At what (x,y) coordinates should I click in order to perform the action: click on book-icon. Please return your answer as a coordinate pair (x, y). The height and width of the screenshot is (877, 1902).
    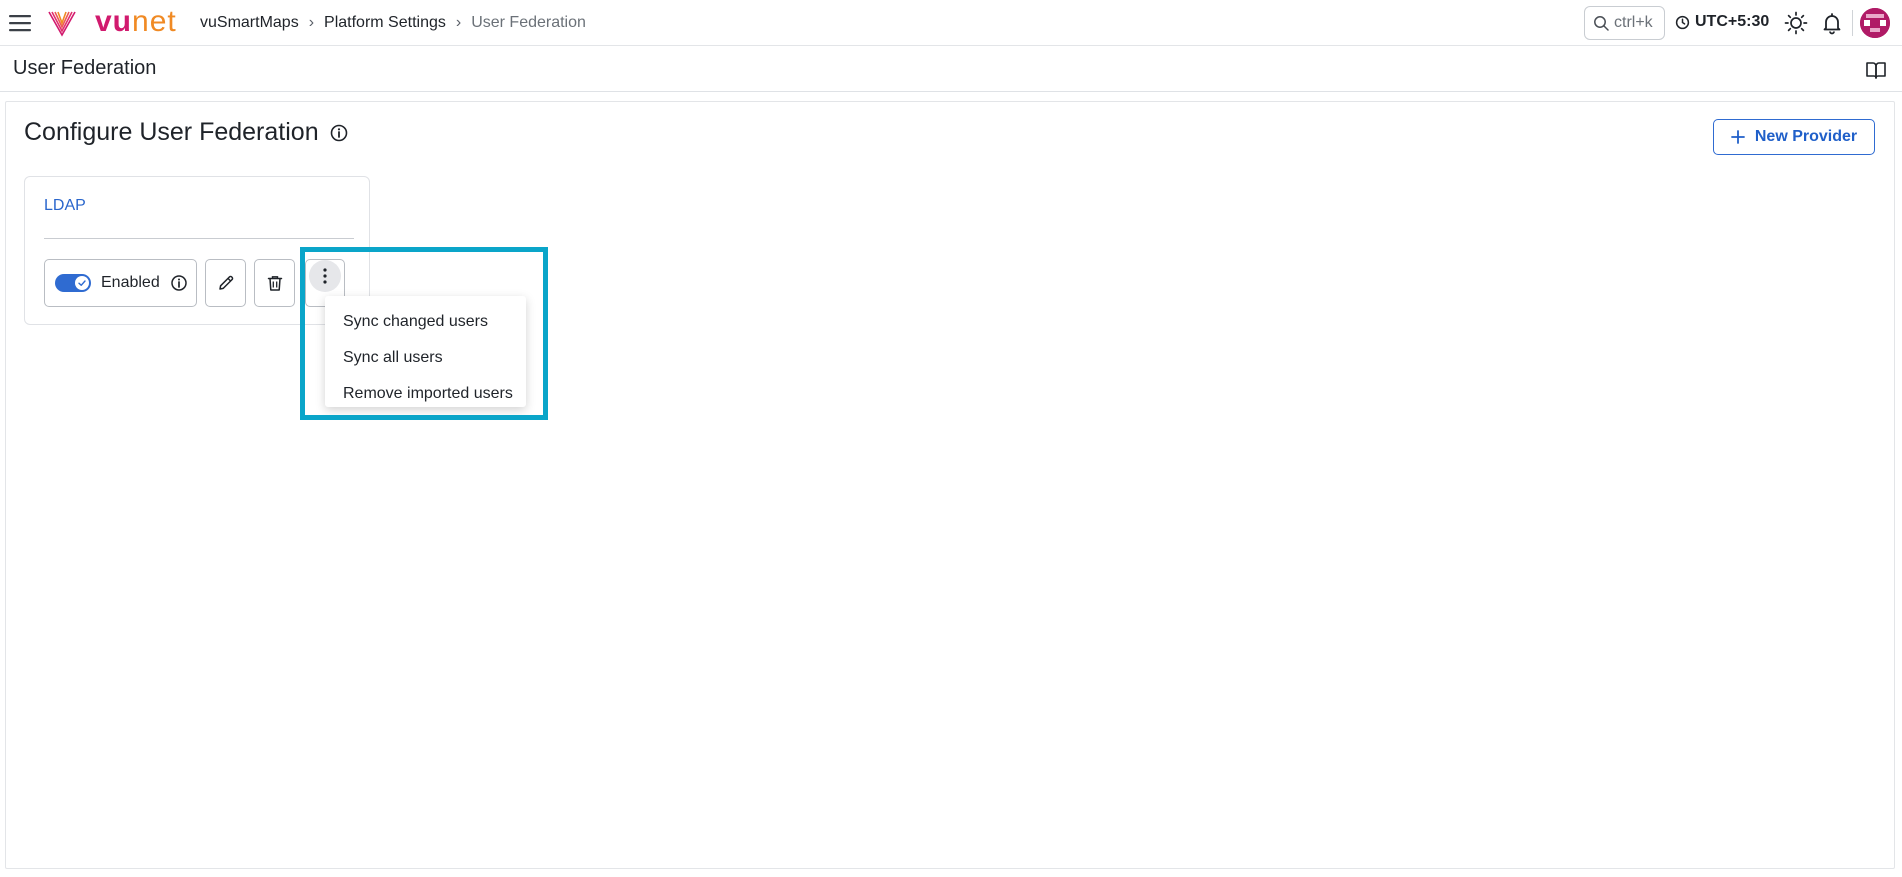
    Looking at the image, I should click on (1876, 70).